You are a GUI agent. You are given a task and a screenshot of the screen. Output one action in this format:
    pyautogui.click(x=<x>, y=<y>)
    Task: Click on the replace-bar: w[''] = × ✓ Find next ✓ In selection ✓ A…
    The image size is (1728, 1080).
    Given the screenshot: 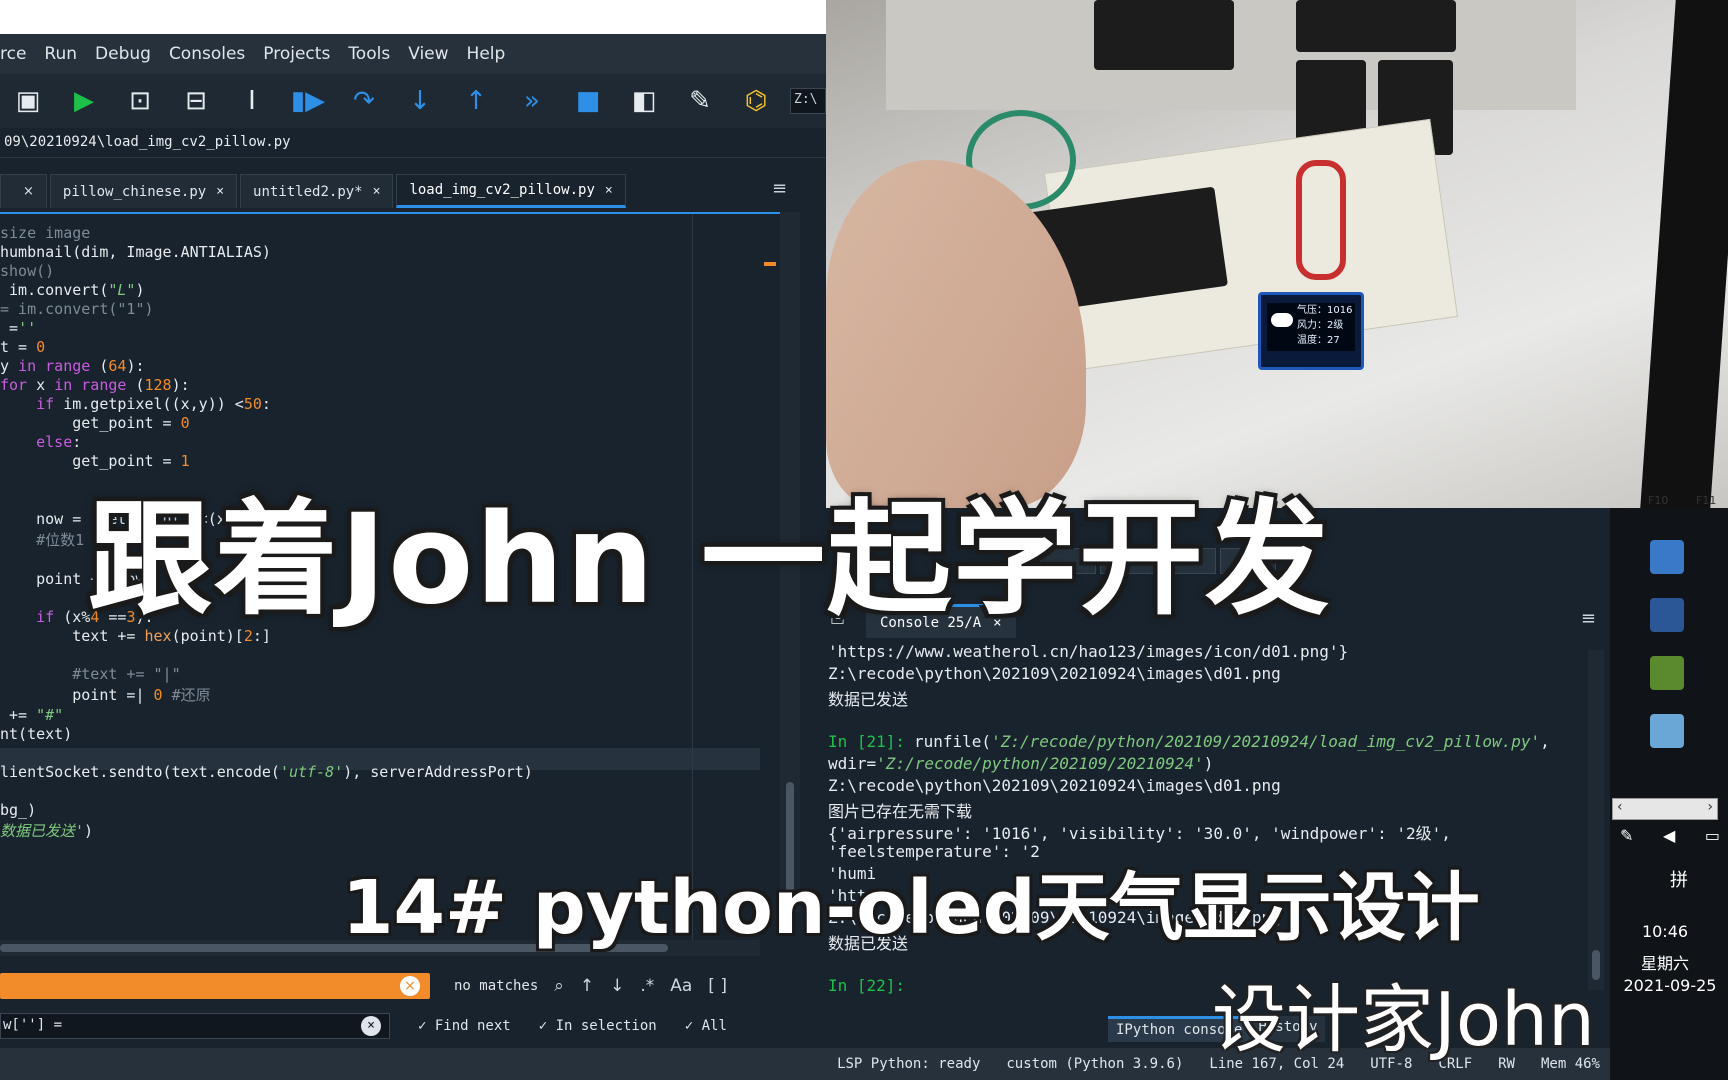 What is the action you would take?
    pyautogui.click(x=413, y=1026)
    